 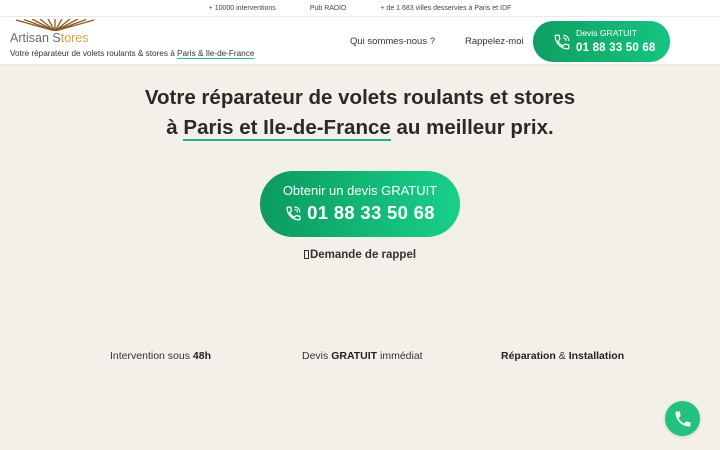 I want to click on sunrise-logo-icon, so click(x=55, y=25).